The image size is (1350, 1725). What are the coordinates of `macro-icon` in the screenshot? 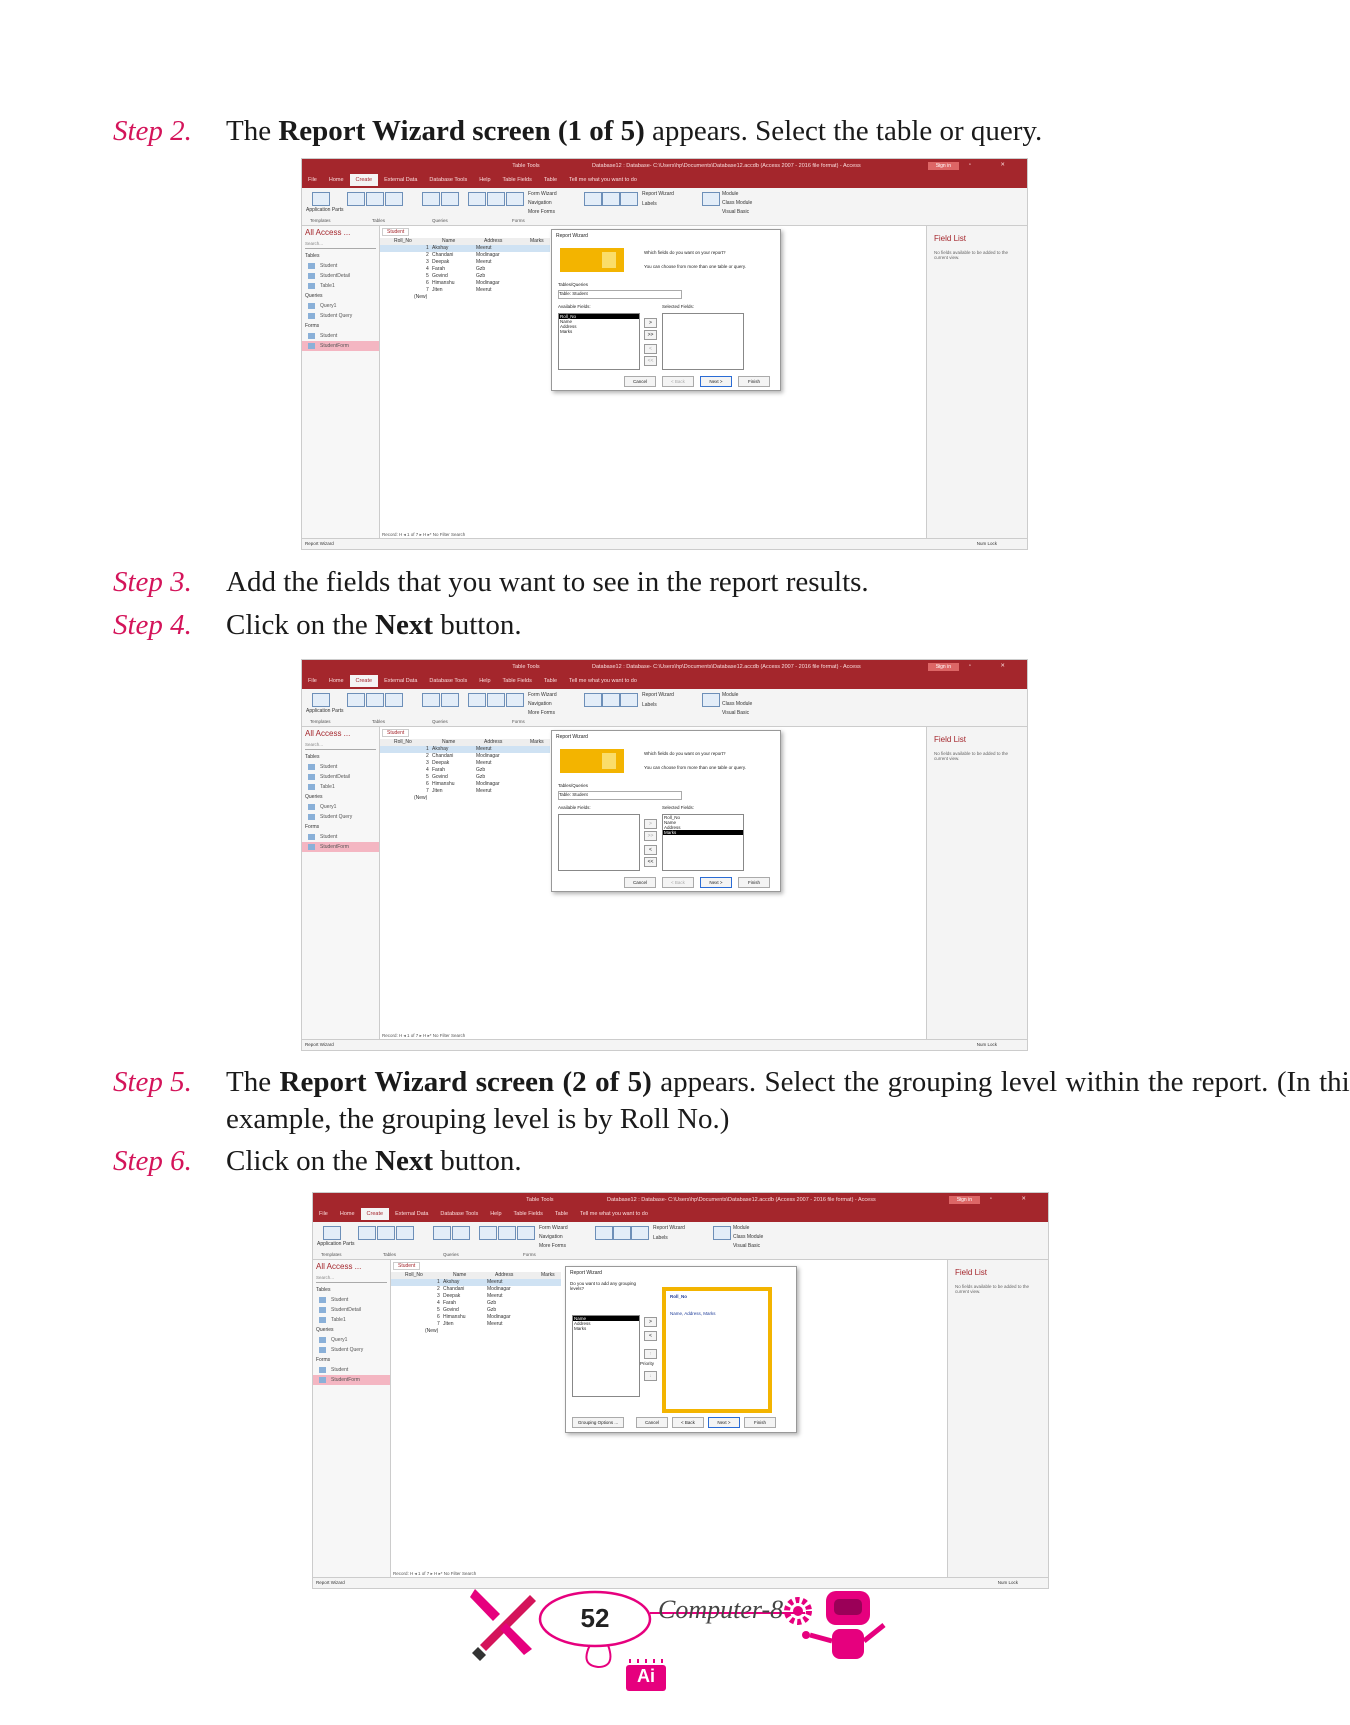 It's located at (722, 1233).